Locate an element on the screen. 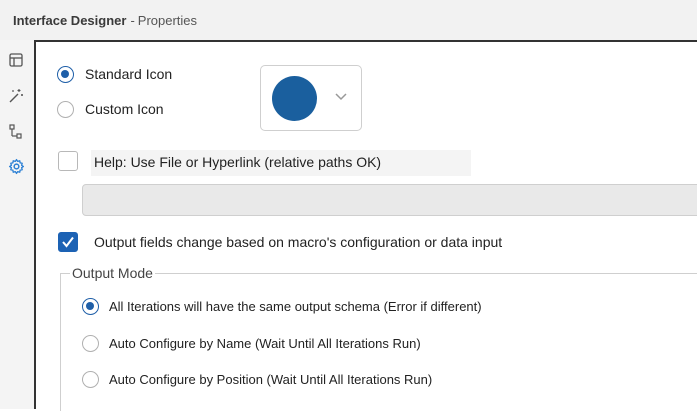 The image size is (697, 411). output-mode-option-same-schema-radio is located at coordinates (90, 306).